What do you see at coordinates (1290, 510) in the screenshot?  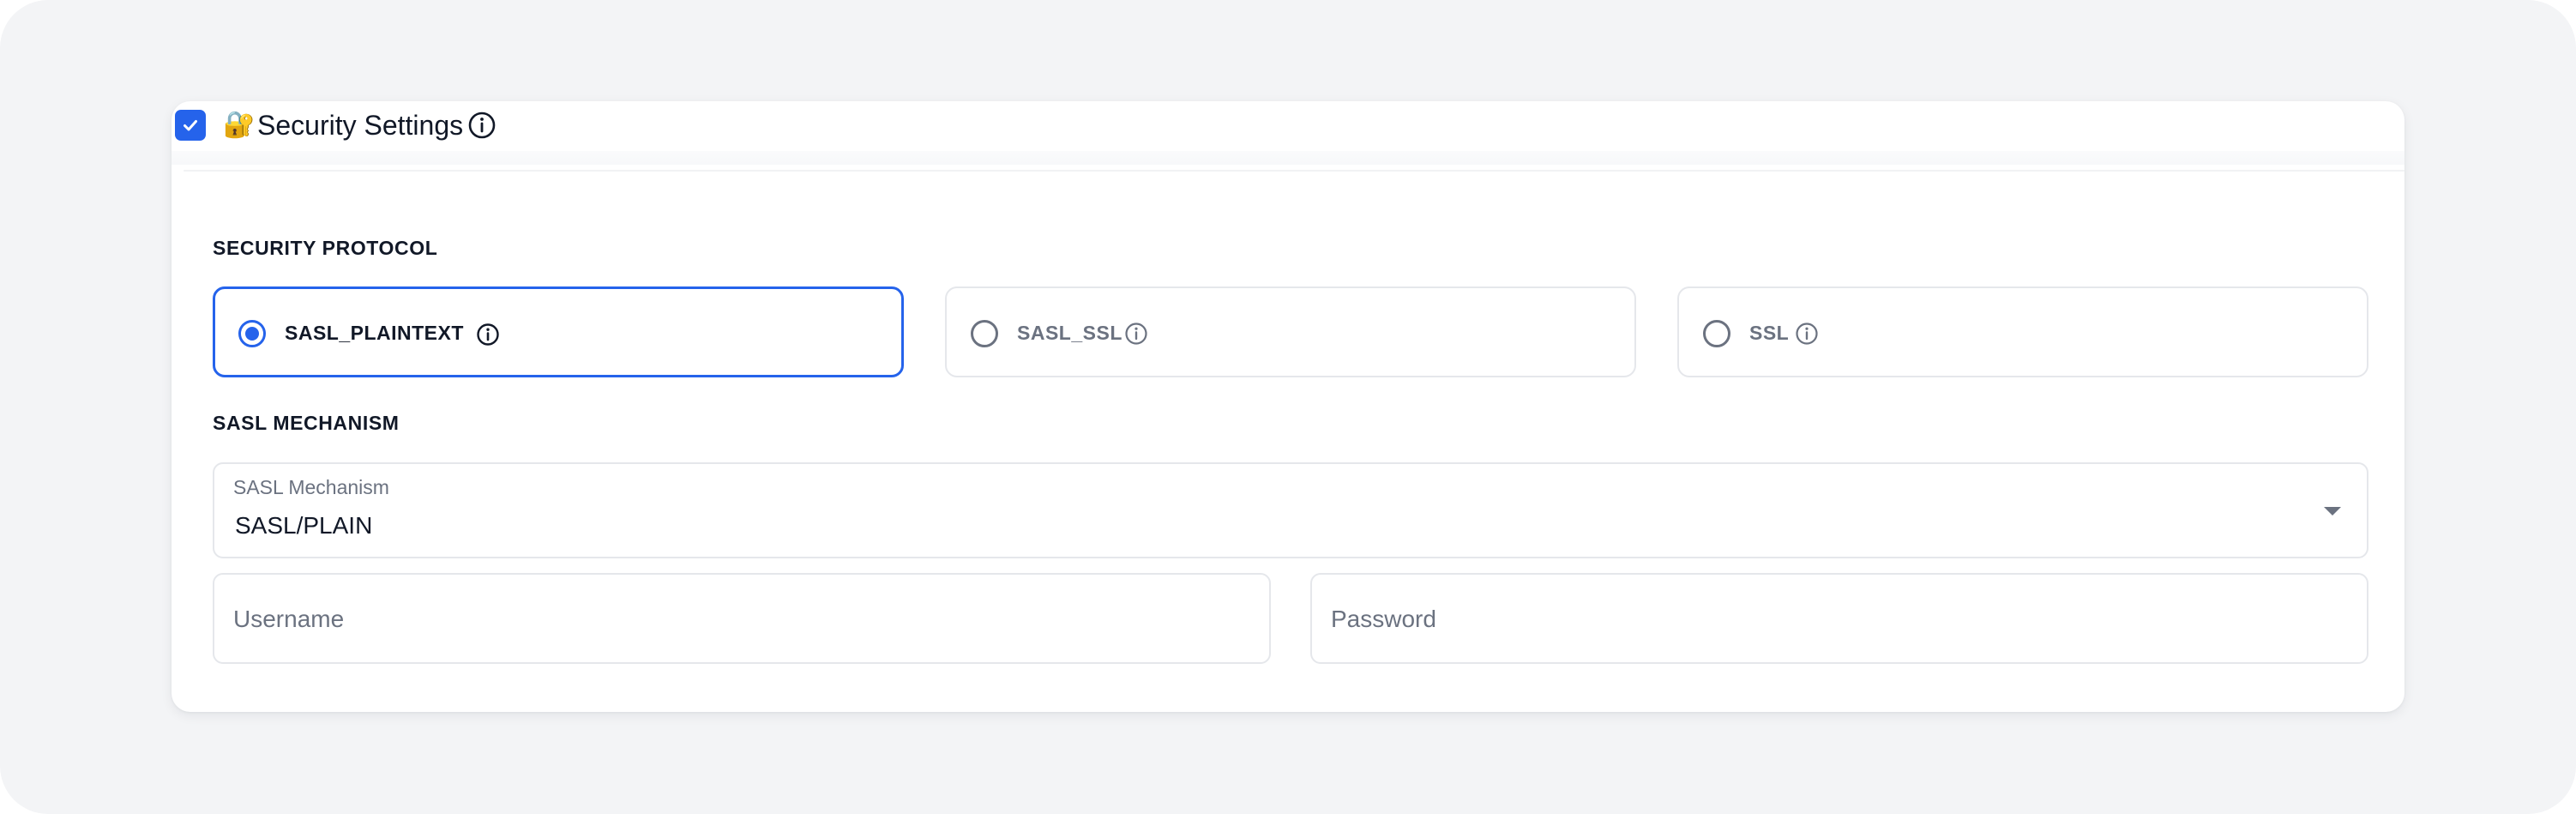 I see `sasl-mechanism-select: SASL Mechanism SASL/PLAIN` at bounding box center [1290, 510].